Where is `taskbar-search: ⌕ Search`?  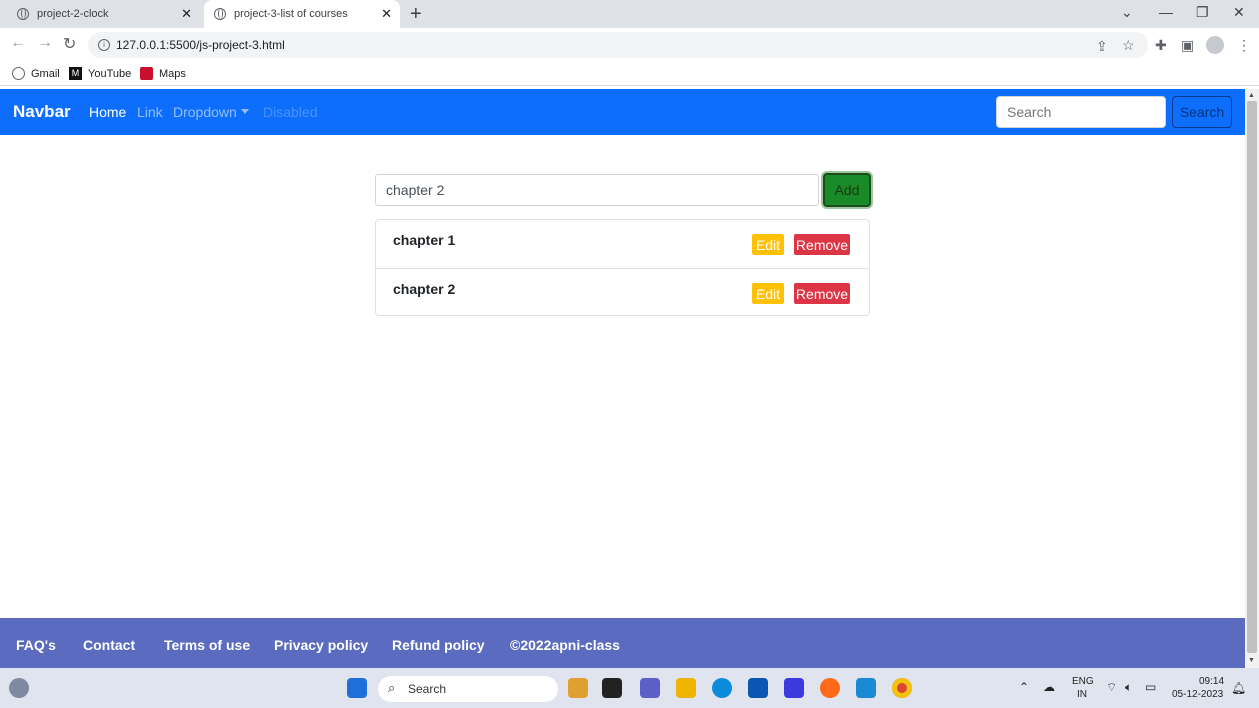
taskbar-search: ⌕ Search is located at coordinates (468, 689).